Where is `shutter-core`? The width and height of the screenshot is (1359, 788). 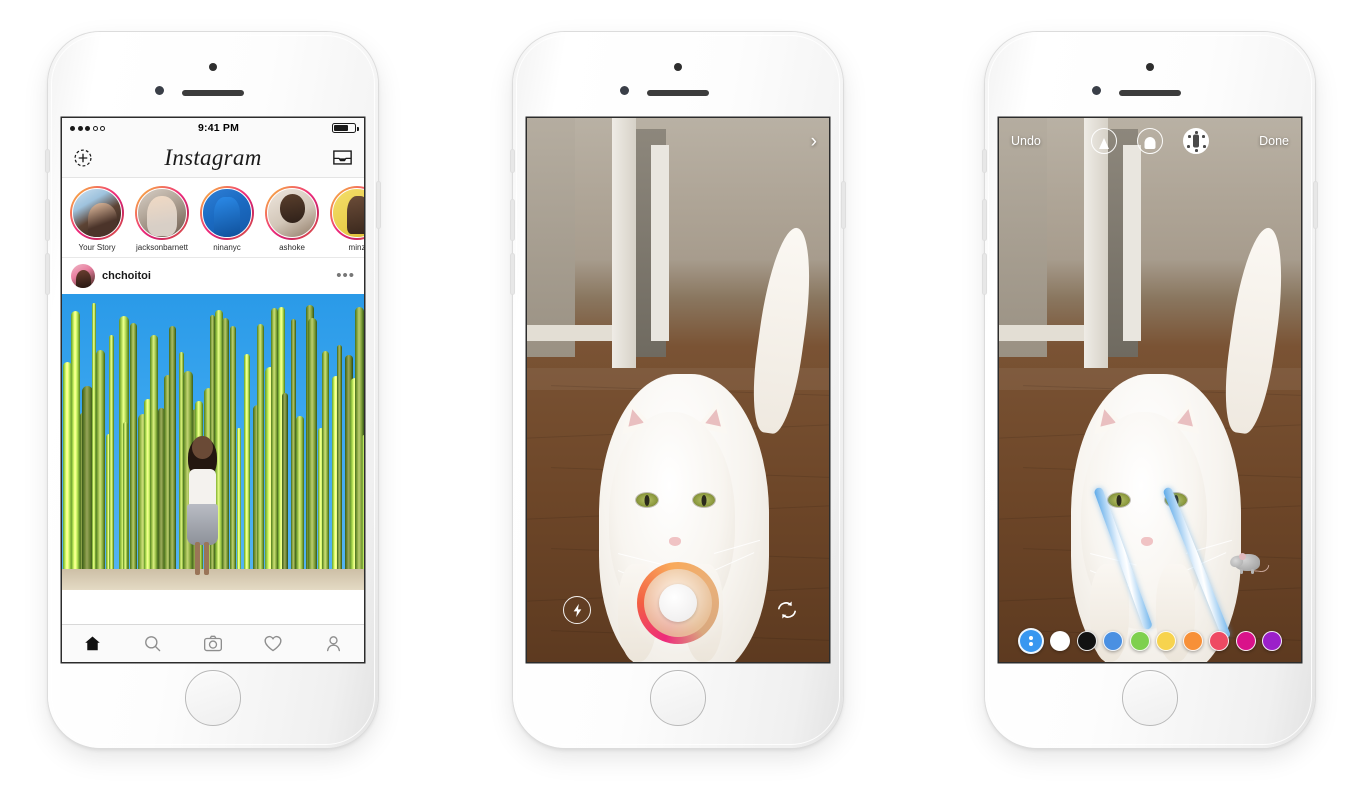 shutter-core is located at coordinates (678, 603).